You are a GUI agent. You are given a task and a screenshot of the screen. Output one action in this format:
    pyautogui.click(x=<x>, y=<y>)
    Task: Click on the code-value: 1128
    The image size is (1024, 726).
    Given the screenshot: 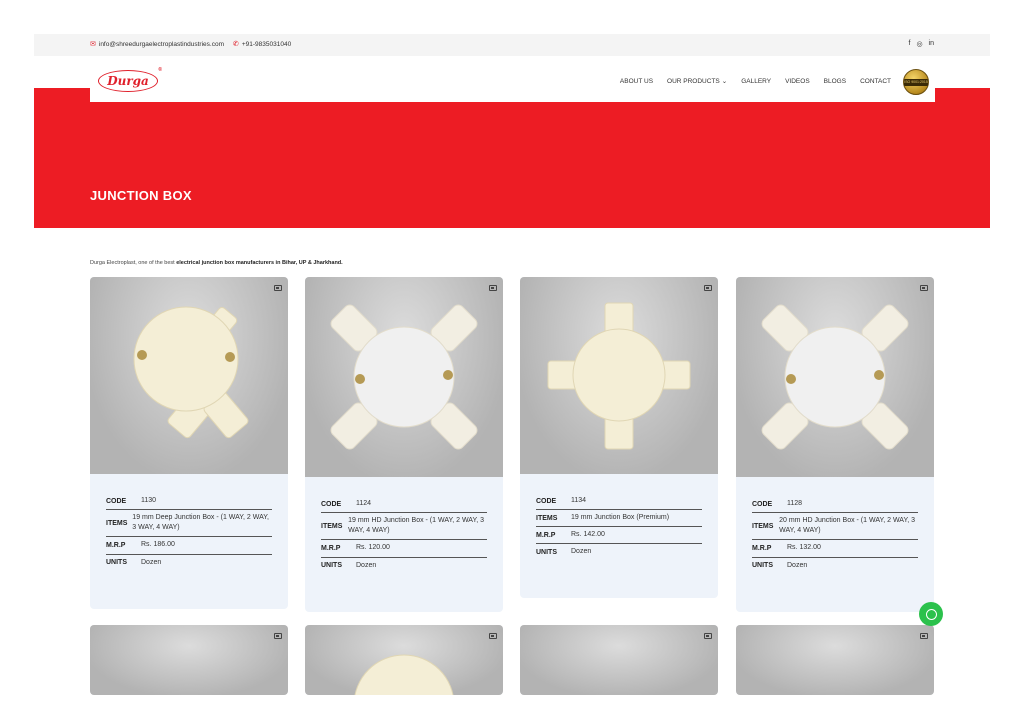 What is the action you would take?
    pyautogui.click(x=795, y=503)
    